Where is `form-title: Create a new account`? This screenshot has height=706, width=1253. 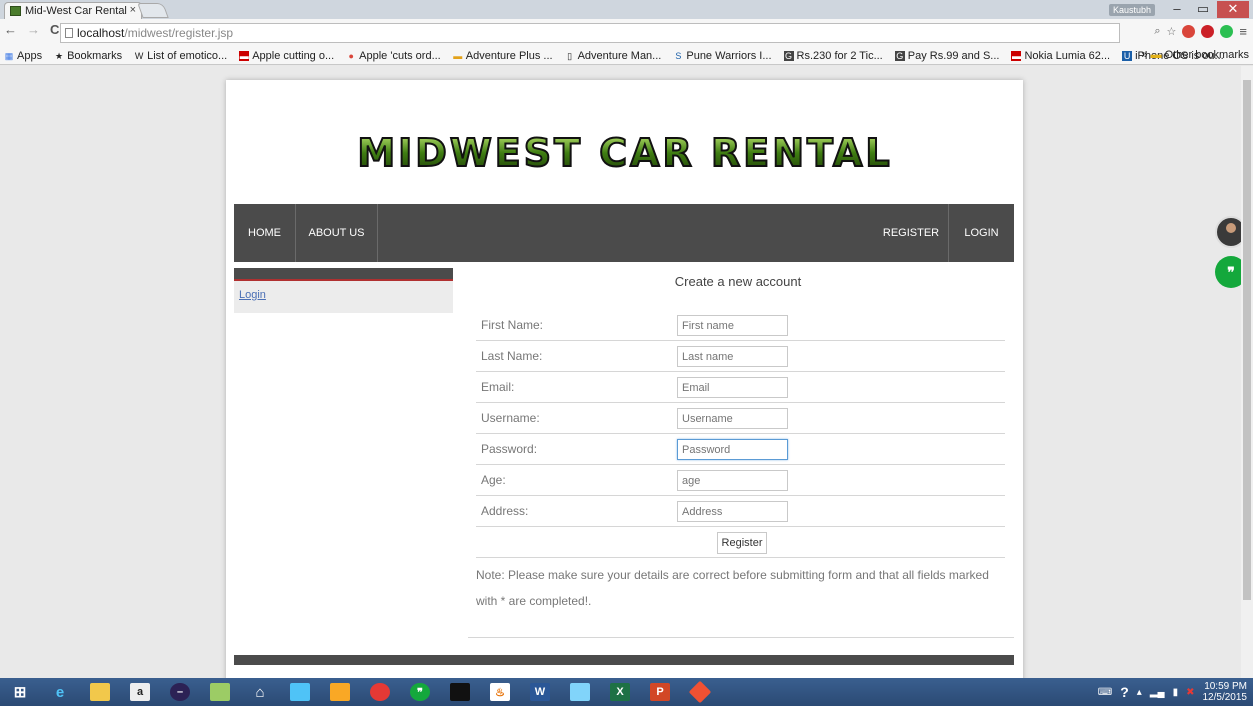 form-title: Create a new account is located at coordinates (738, 281).